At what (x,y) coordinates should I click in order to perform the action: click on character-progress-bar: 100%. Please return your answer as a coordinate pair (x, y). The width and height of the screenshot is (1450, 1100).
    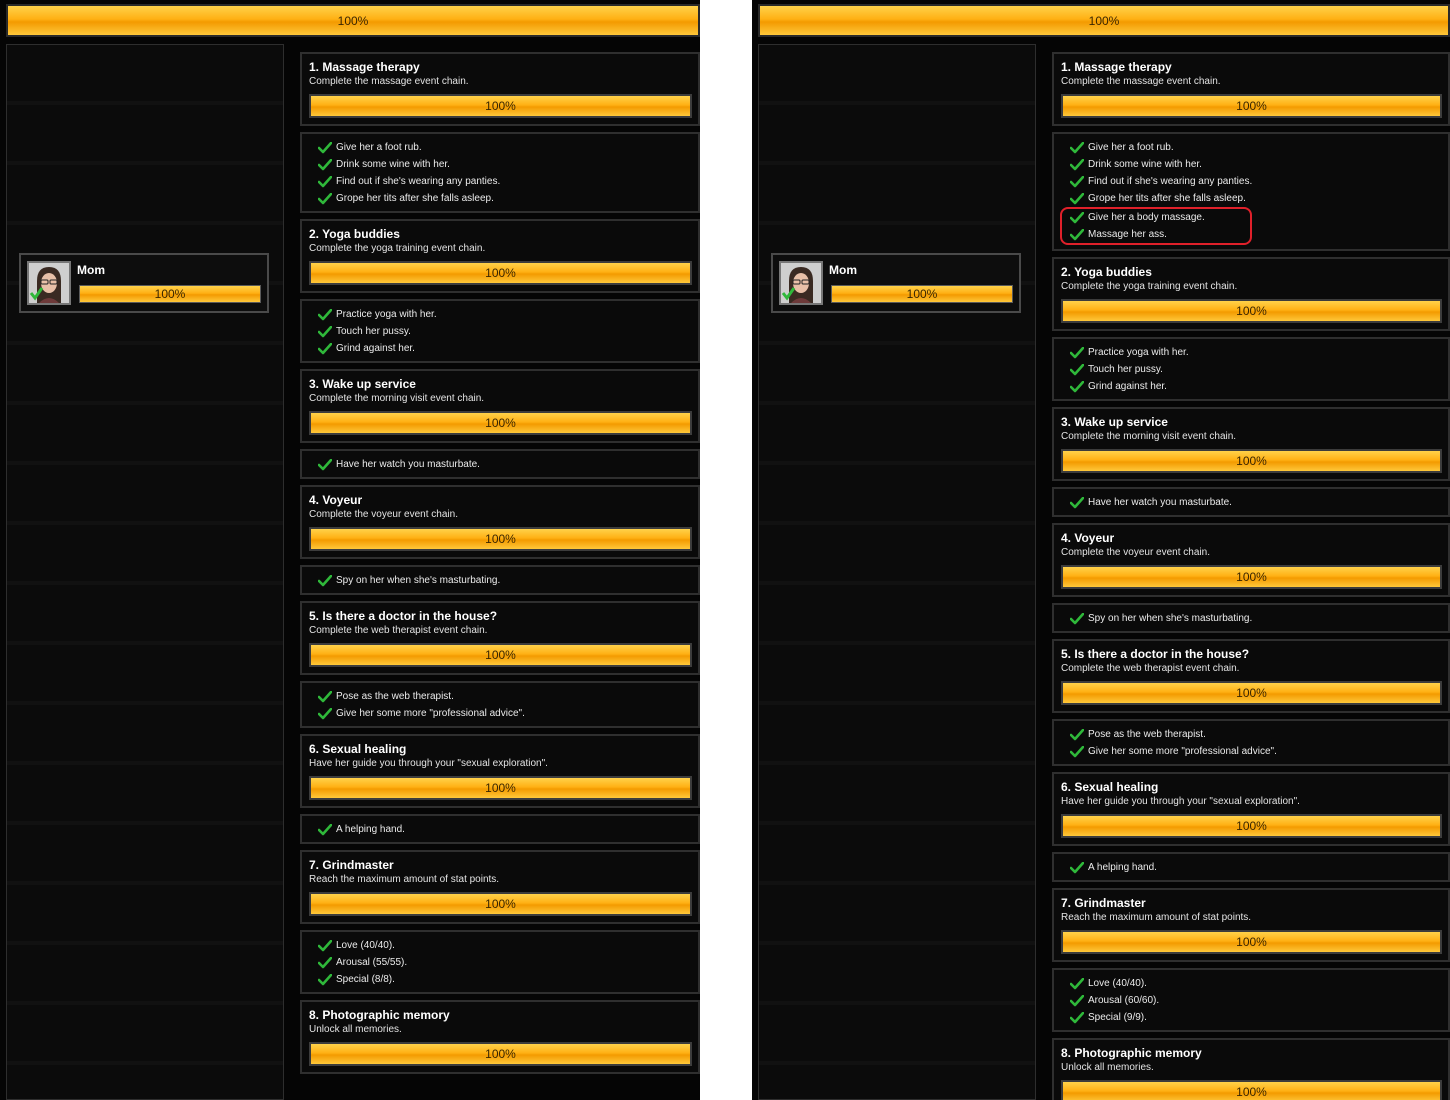
    Looking at the image, I should click on (170, 294).